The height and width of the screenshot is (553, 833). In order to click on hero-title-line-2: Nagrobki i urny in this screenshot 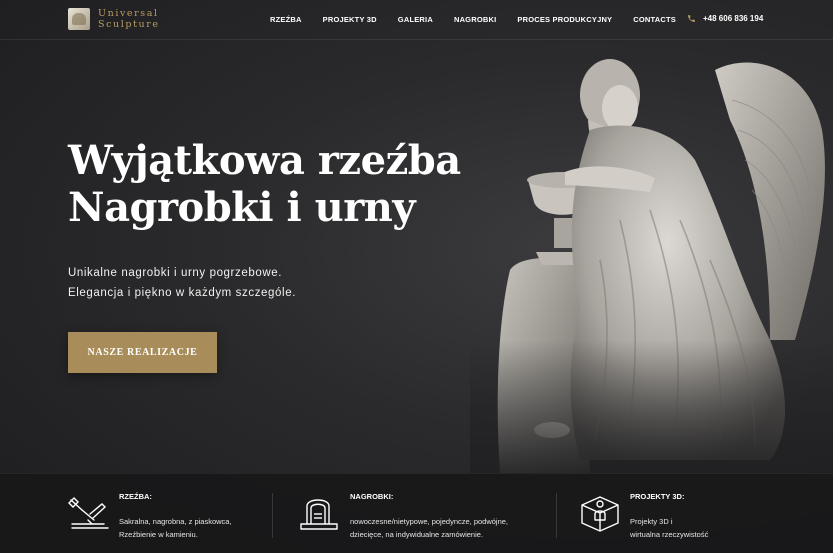, I will do `click(242, 207)`.